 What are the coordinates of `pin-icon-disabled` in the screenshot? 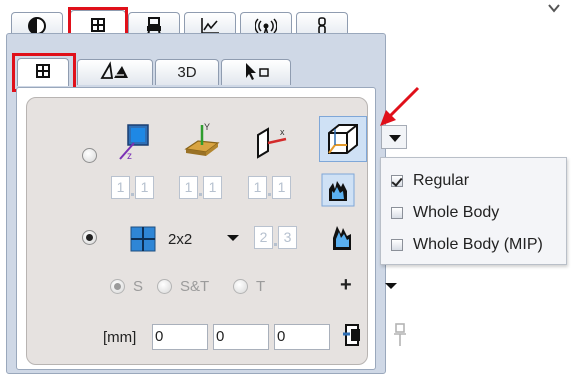 It's located at (400, 337).